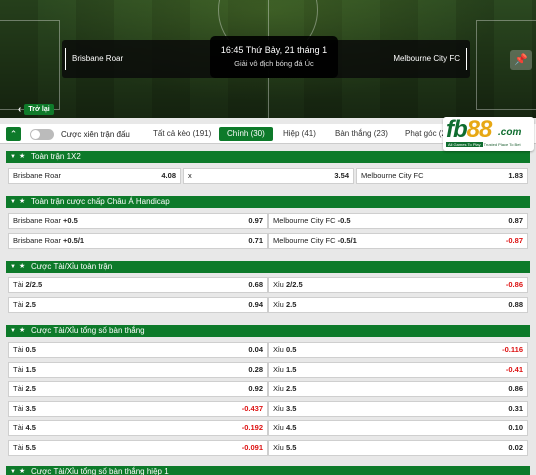 This screenshot has height=475, width=536. Describe the element at coordinates (95, 134) in the screenshot. I see `parlay-toggle-label: Cược xiên trận đấu` at that location.